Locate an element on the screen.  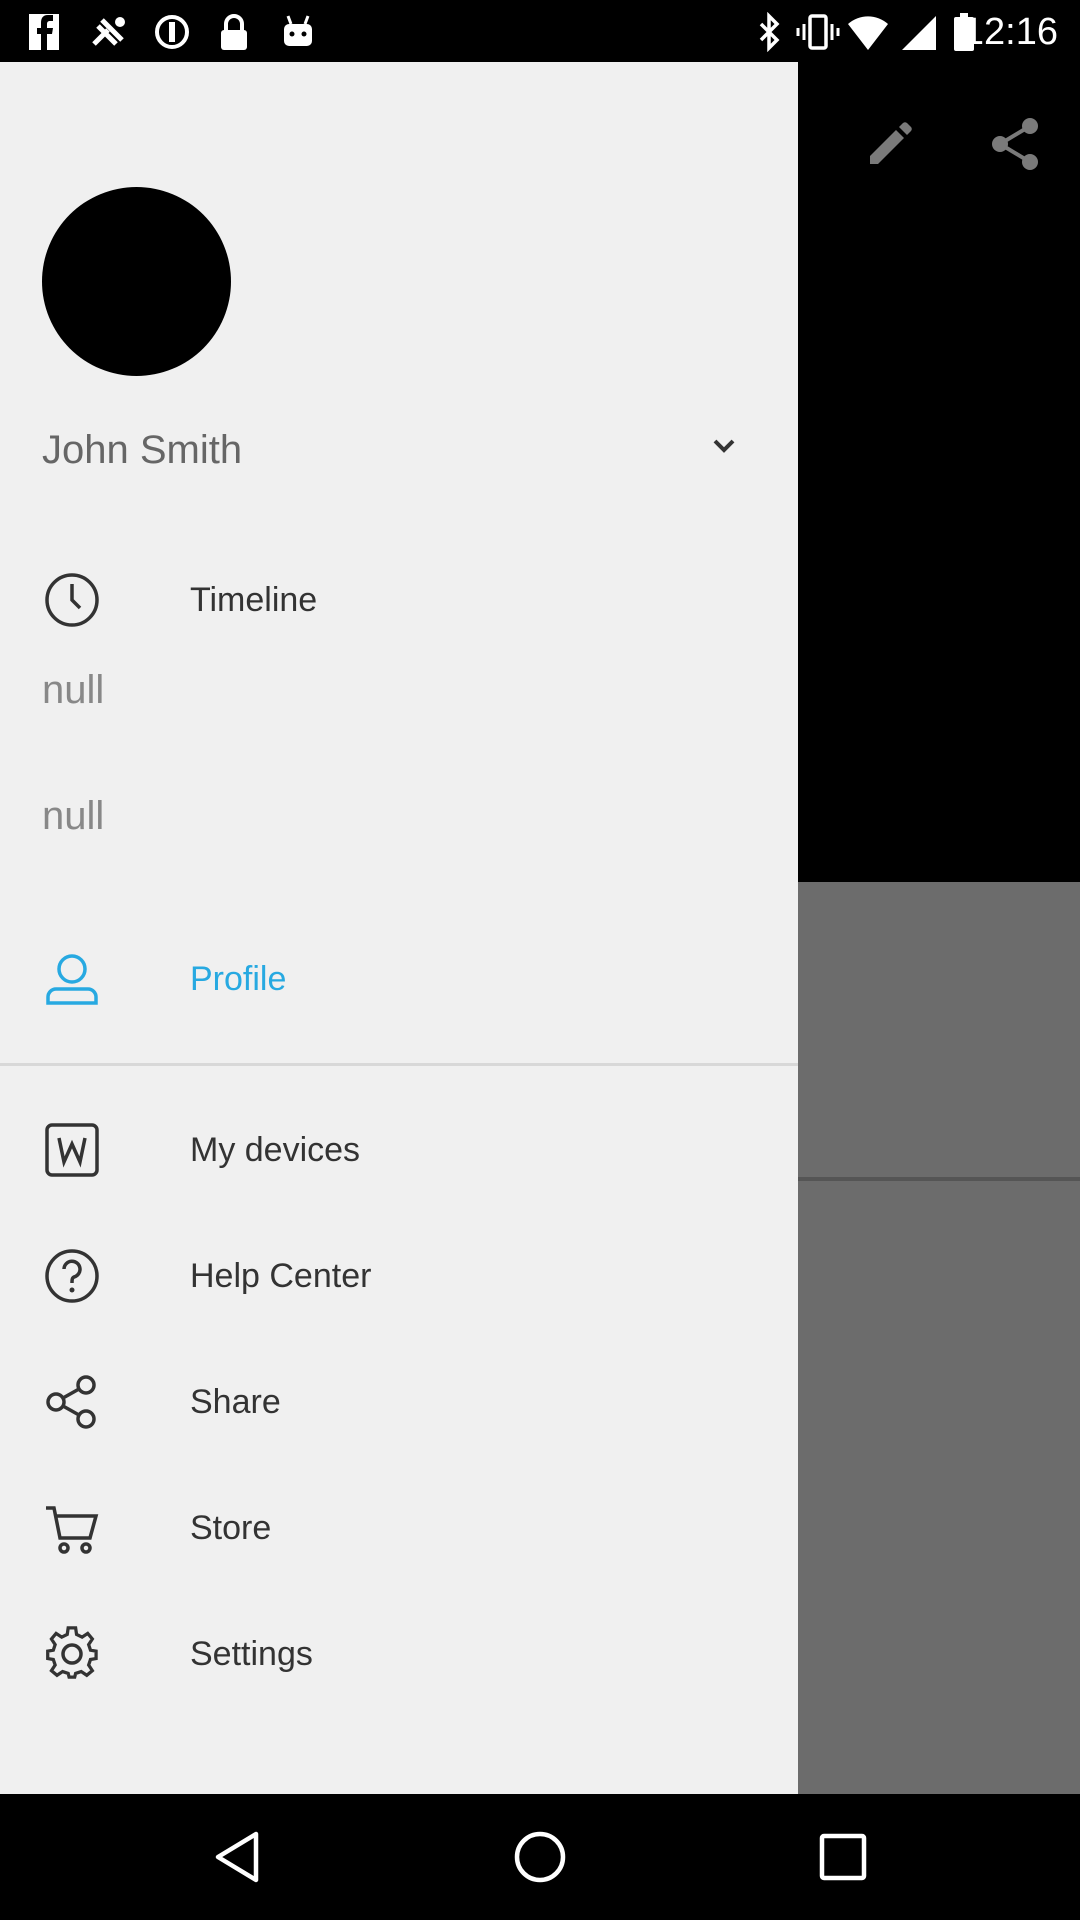
facebook-icon is located at coordinates (44, 32).